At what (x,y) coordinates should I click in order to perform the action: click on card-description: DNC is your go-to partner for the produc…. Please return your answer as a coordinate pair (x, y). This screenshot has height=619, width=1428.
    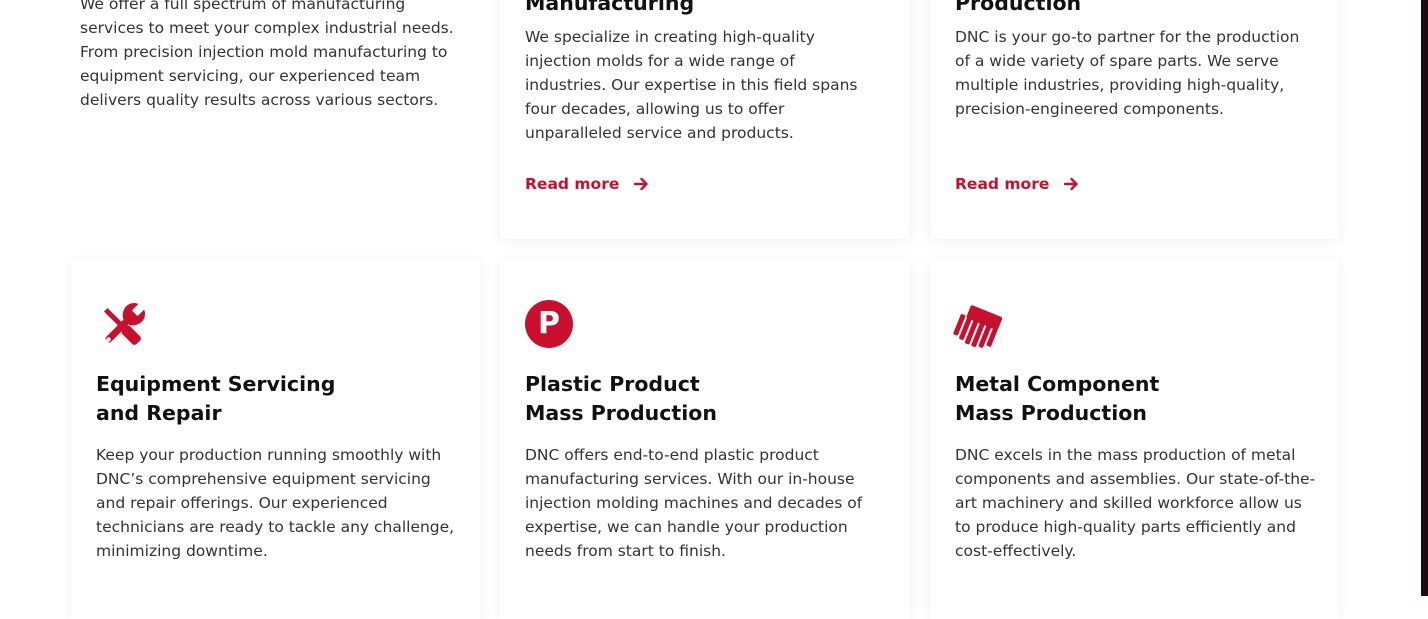
    Looking at the image, I should click on (1127, 73).